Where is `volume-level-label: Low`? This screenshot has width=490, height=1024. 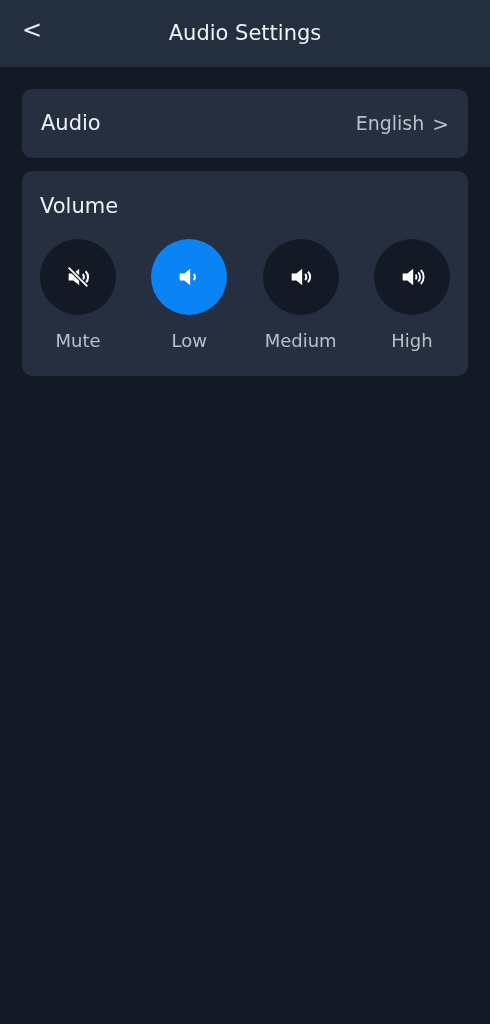
volume-level-label: Low is located at coordinates (189, 341).